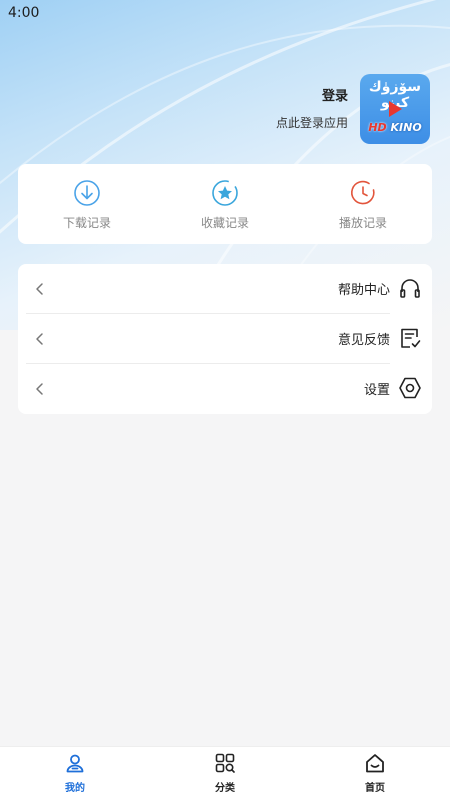 Image resolution: width=450 pixels, height=800 pixels. Describe the element at coordinates (353, 109) in the screenshot. I see `profile-login-area: 登录 点此登录应用 سۆزۈك كىنو HD KINO` at that location.